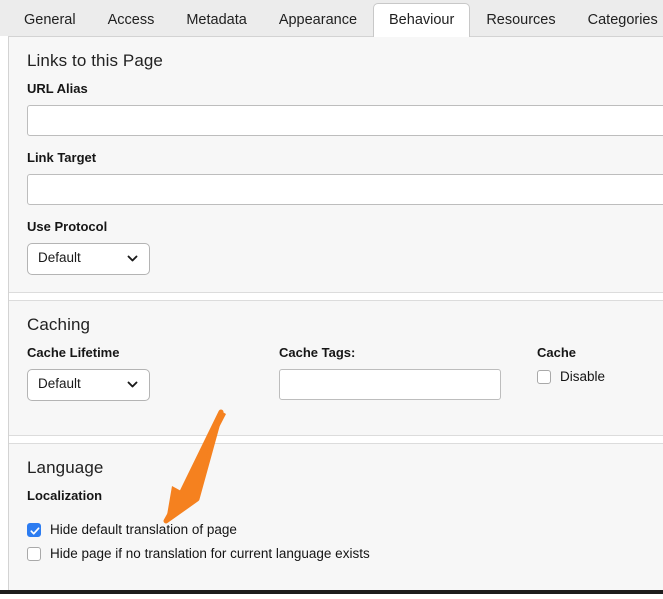  What do you see at coordinates (331, 592) in the screenshot?
I see `window-bottom-edge` at bounding box center [331, 592].